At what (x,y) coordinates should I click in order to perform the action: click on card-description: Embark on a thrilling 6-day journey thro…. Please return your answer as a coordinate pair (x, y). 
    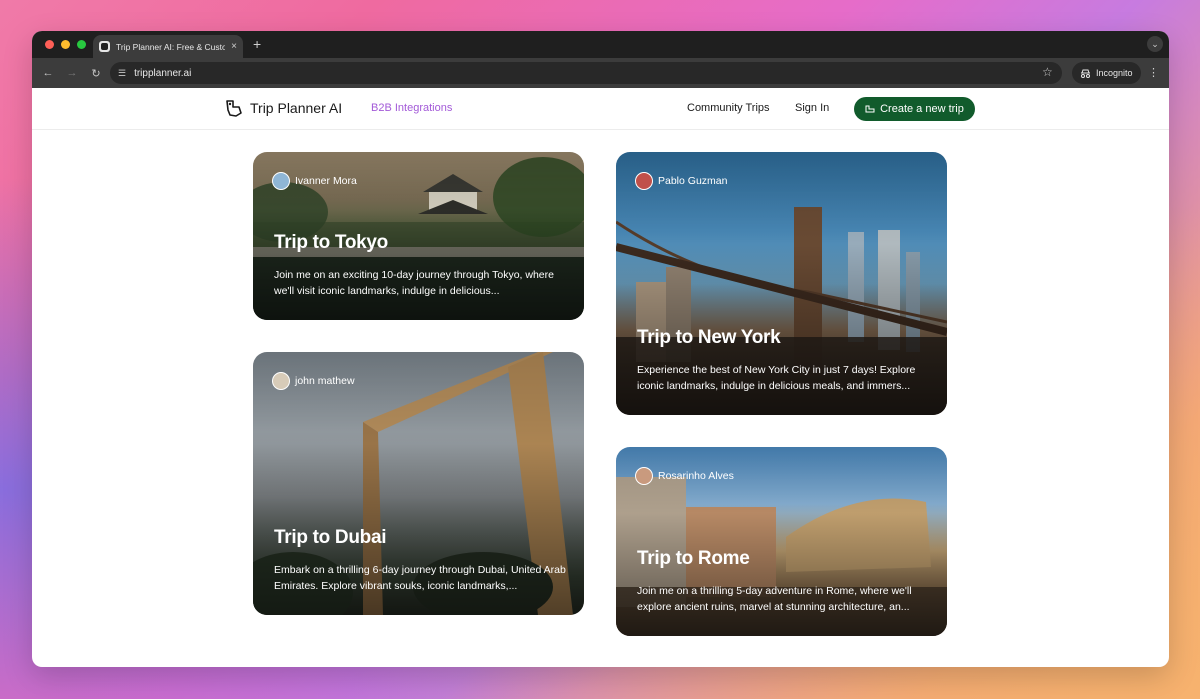
    Looking at the image, I should click on (420, 578).